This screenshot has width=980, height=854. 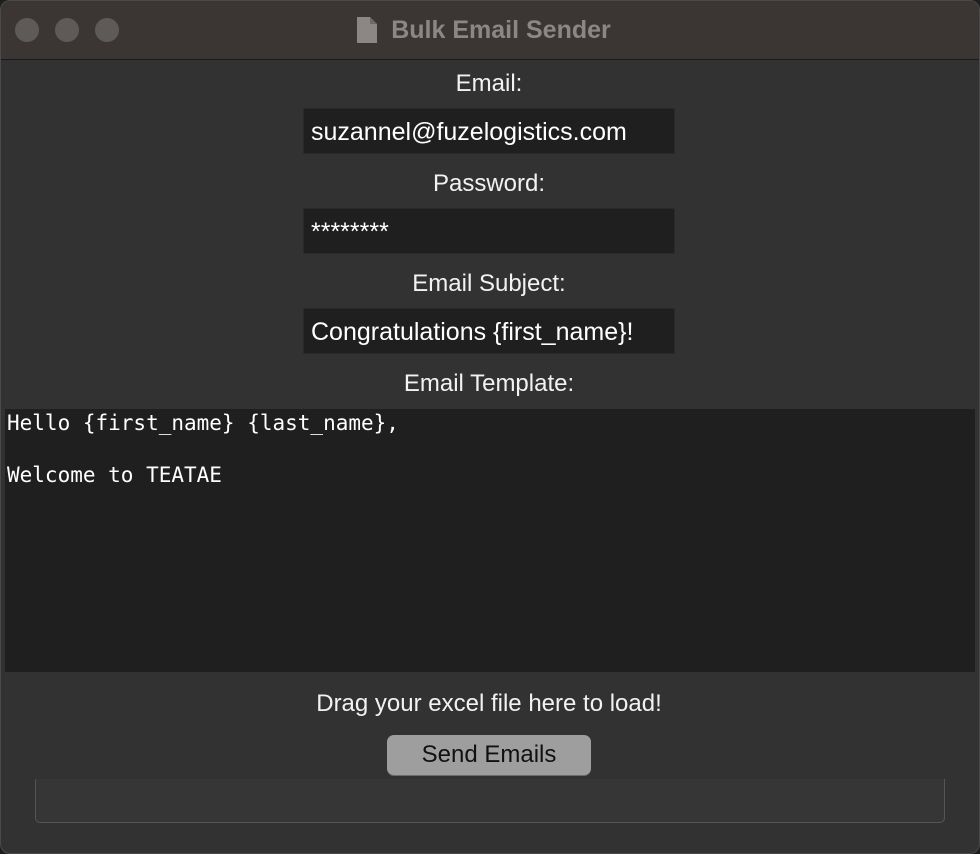 What do you see at coordinates (489, 383) in the screenshot?
I see `template-label: Email Template:` at bounding box center [489, 383].